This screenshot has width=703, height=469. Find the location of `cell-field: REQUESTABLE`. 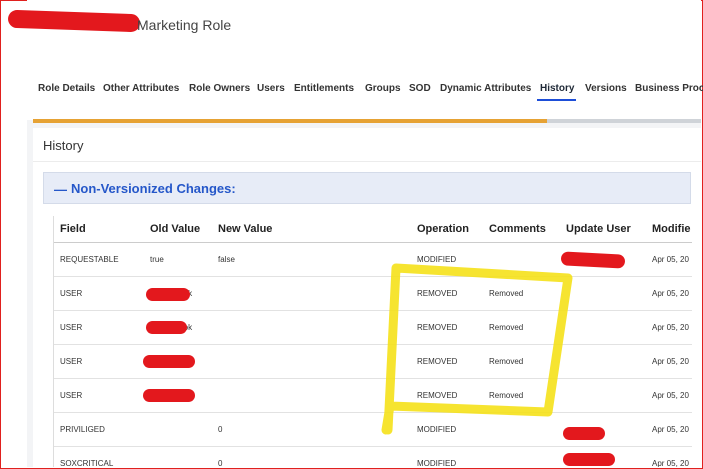

cell-field: REQUESTABLE is located at coordinates (99, 259).